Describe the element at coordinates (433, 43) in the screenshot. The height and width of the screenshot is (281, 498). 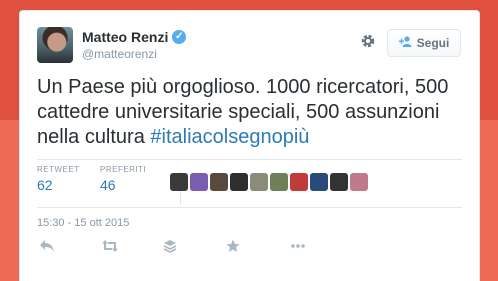
I see `follow-label: Segui` at that location.